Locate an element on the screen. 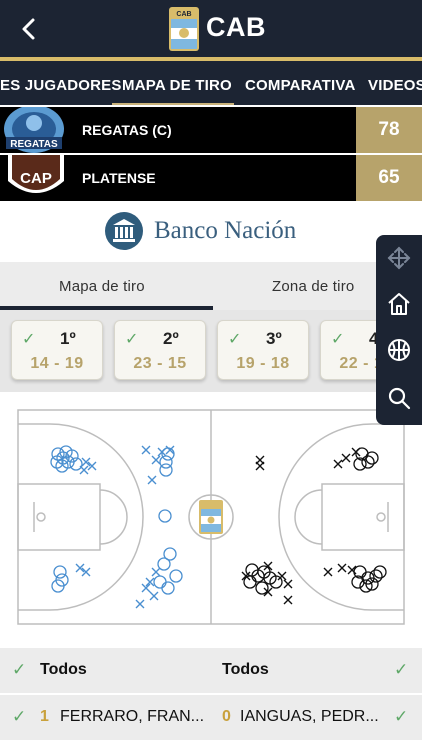 The width and height of the screenshot is (422, 750). cab-logo-icon: CAB is located at coordinates (184, 29).